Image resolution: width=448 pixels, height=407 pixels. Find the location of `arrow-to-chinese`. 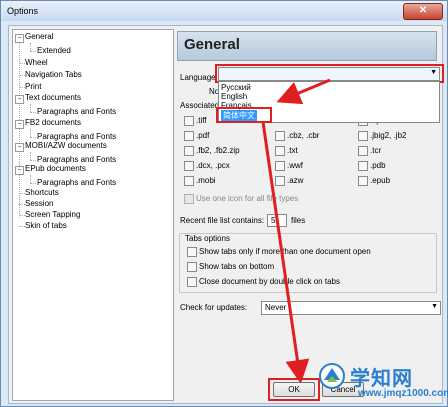

arrow-to-chinese is located at coordinates (303, 91).